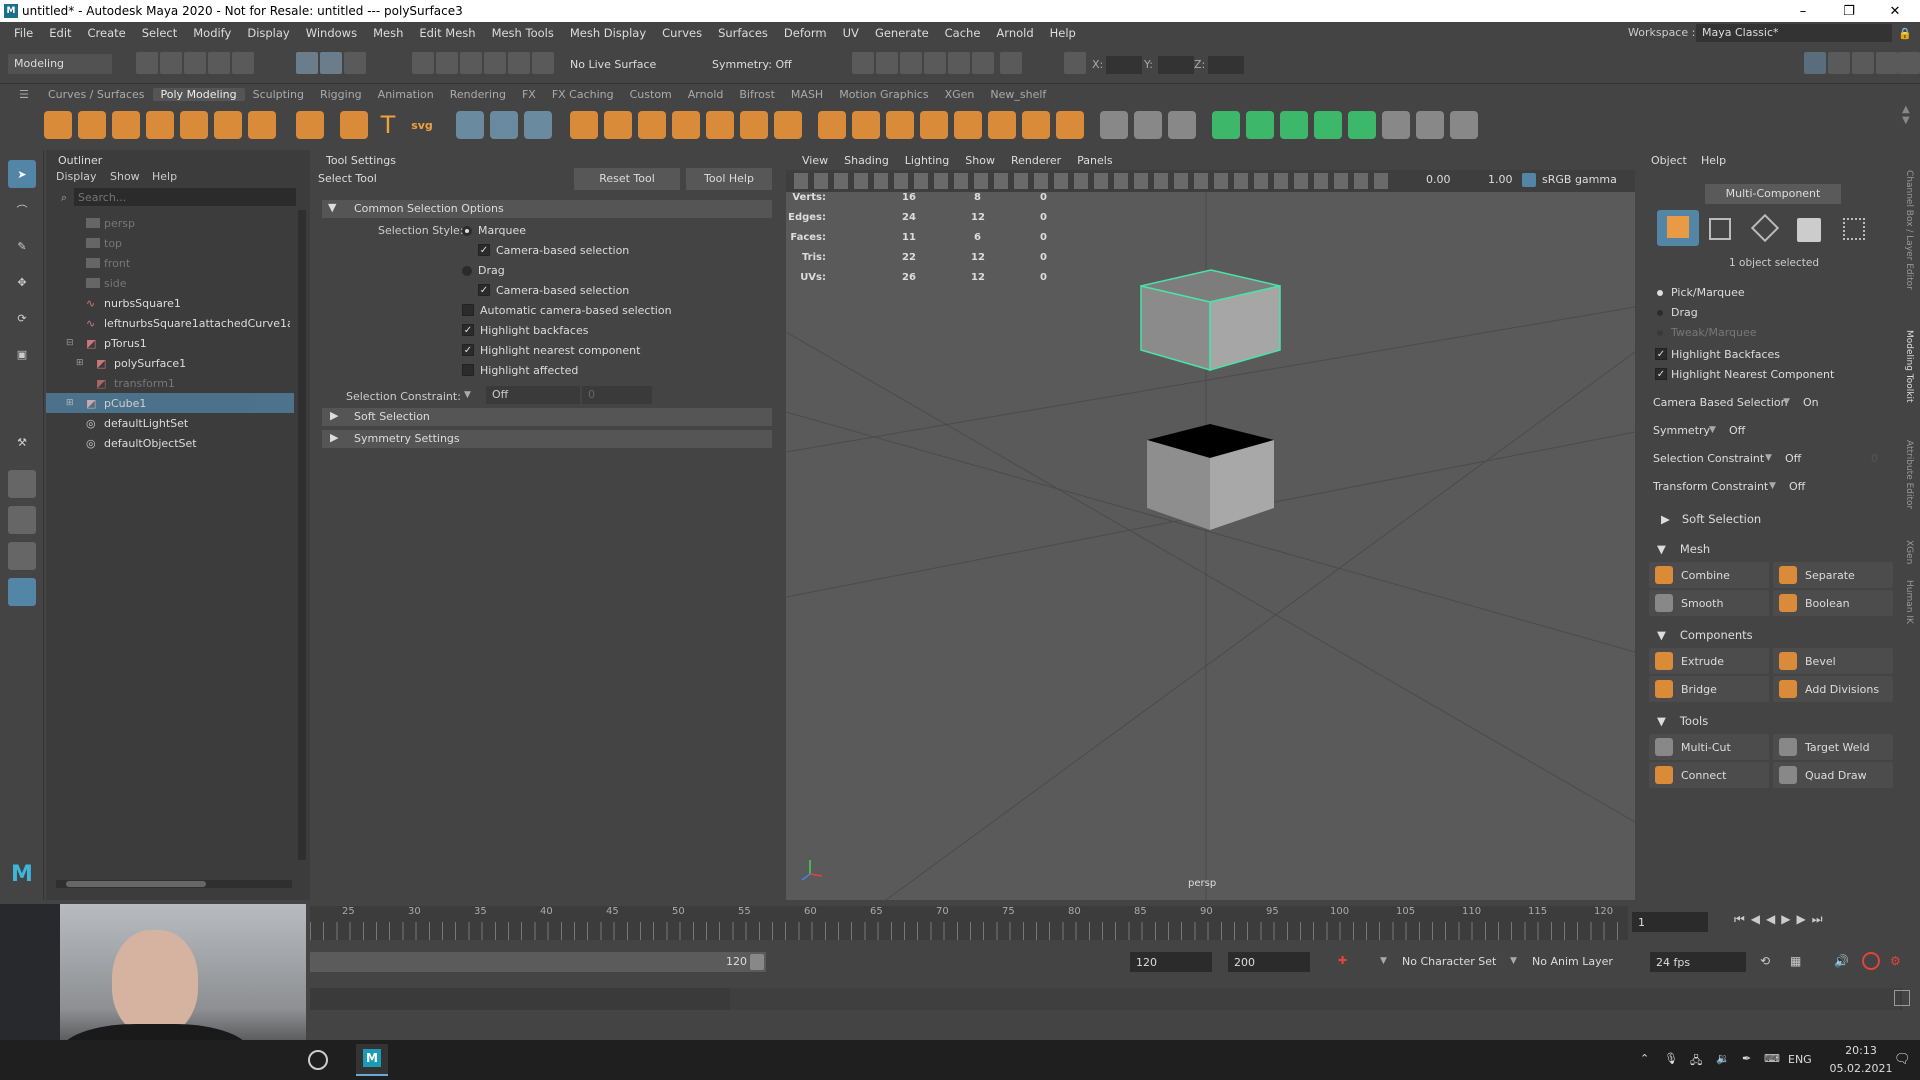 The width and height of the screenshot is (1920, 1080). Describe the element at coordinates (935, 63) in the screenshot. I see `render-settings-icon` at that location.